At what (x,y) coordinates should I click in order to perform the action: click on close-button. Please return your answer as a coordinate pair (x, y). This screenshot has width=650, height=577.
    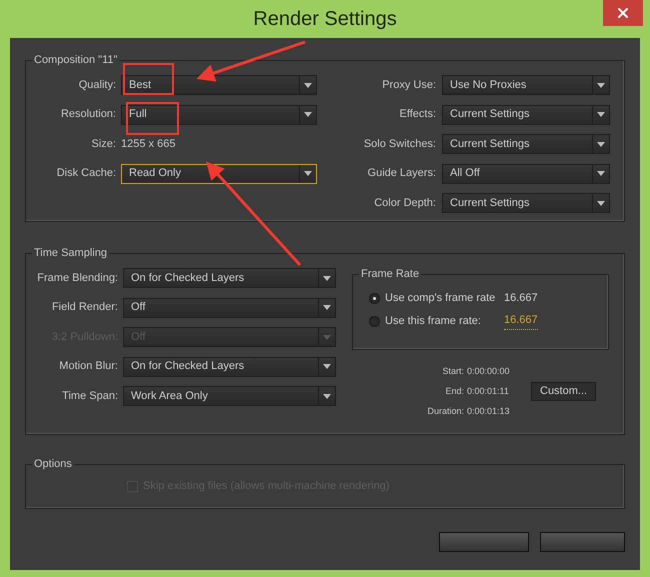
    Looking at the image, I should click on (623, 13).